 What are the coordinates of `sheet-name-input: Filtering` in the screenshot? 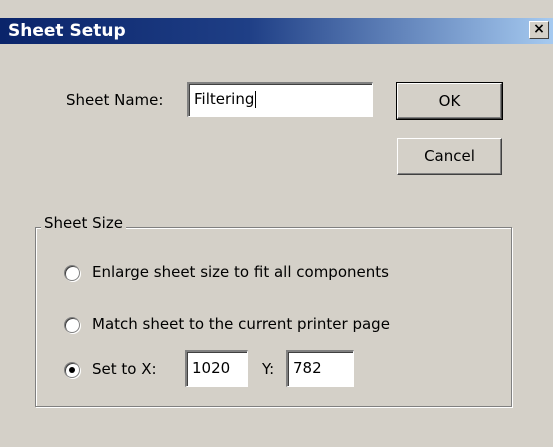 It's located at (280, 99).